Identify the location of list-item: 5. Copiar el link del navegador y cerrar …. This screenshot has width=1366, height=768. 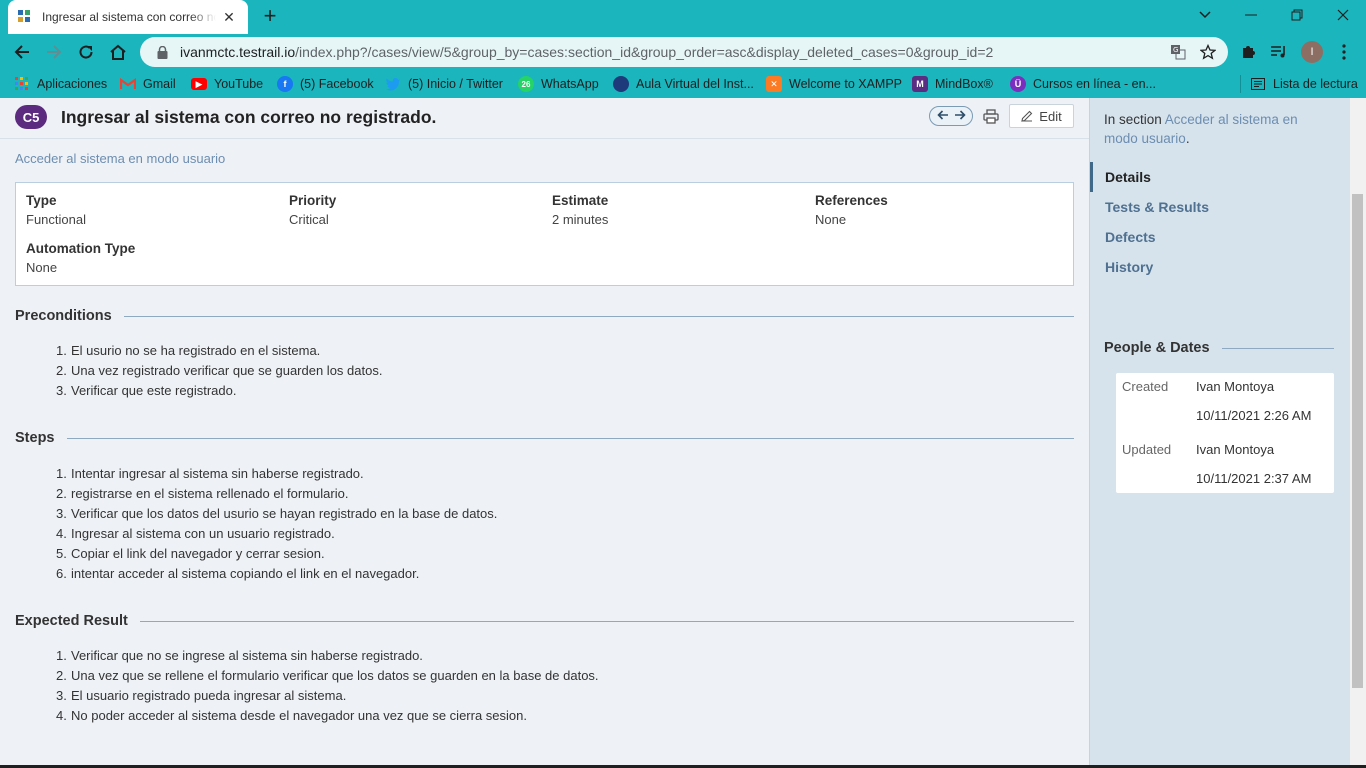
(190, 553).